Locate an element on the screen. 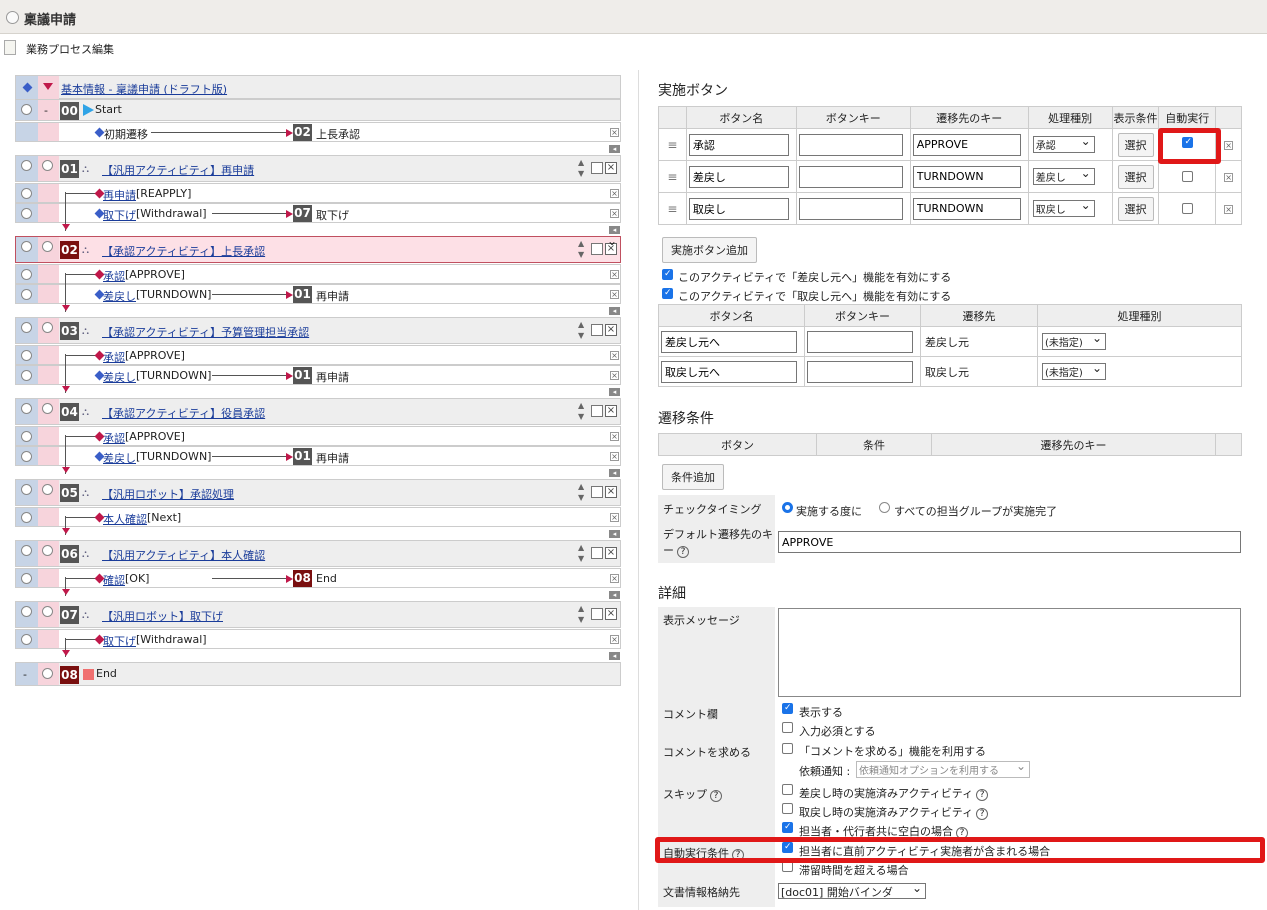 The height and width of the screenshot is (910, 1267). activity-row: 05 ⛬ 【汎用ロボット】承認処理 ▲ ▼ × is located at coordinates (318, 492).